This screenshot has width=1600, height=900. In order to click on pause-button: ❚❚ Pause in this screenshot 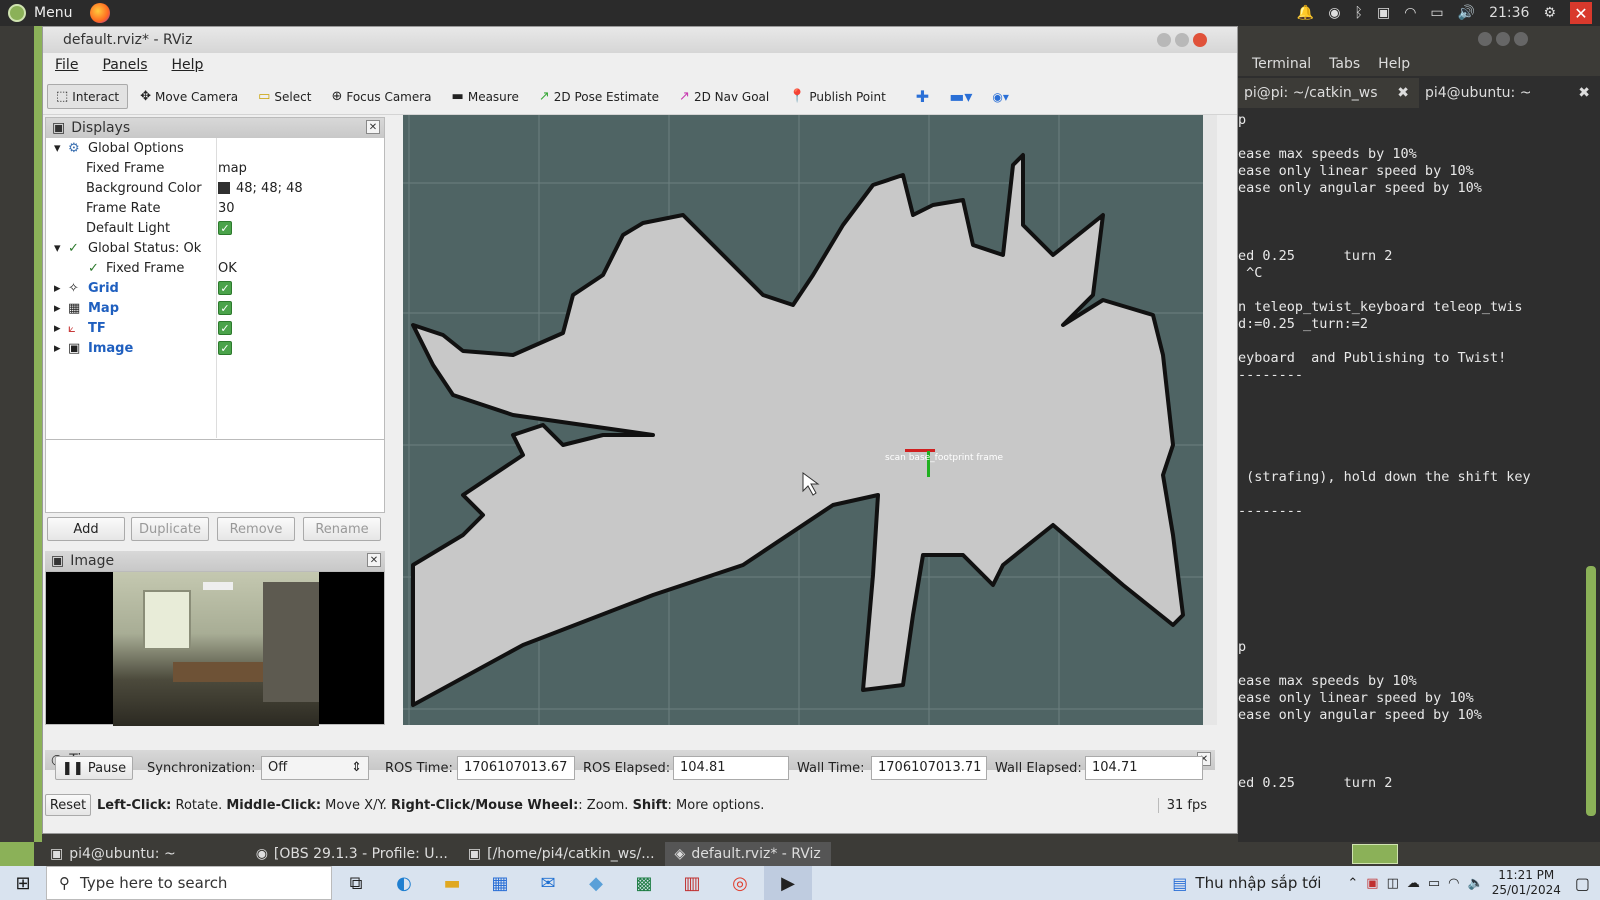, I will do `click(94, 768)`.